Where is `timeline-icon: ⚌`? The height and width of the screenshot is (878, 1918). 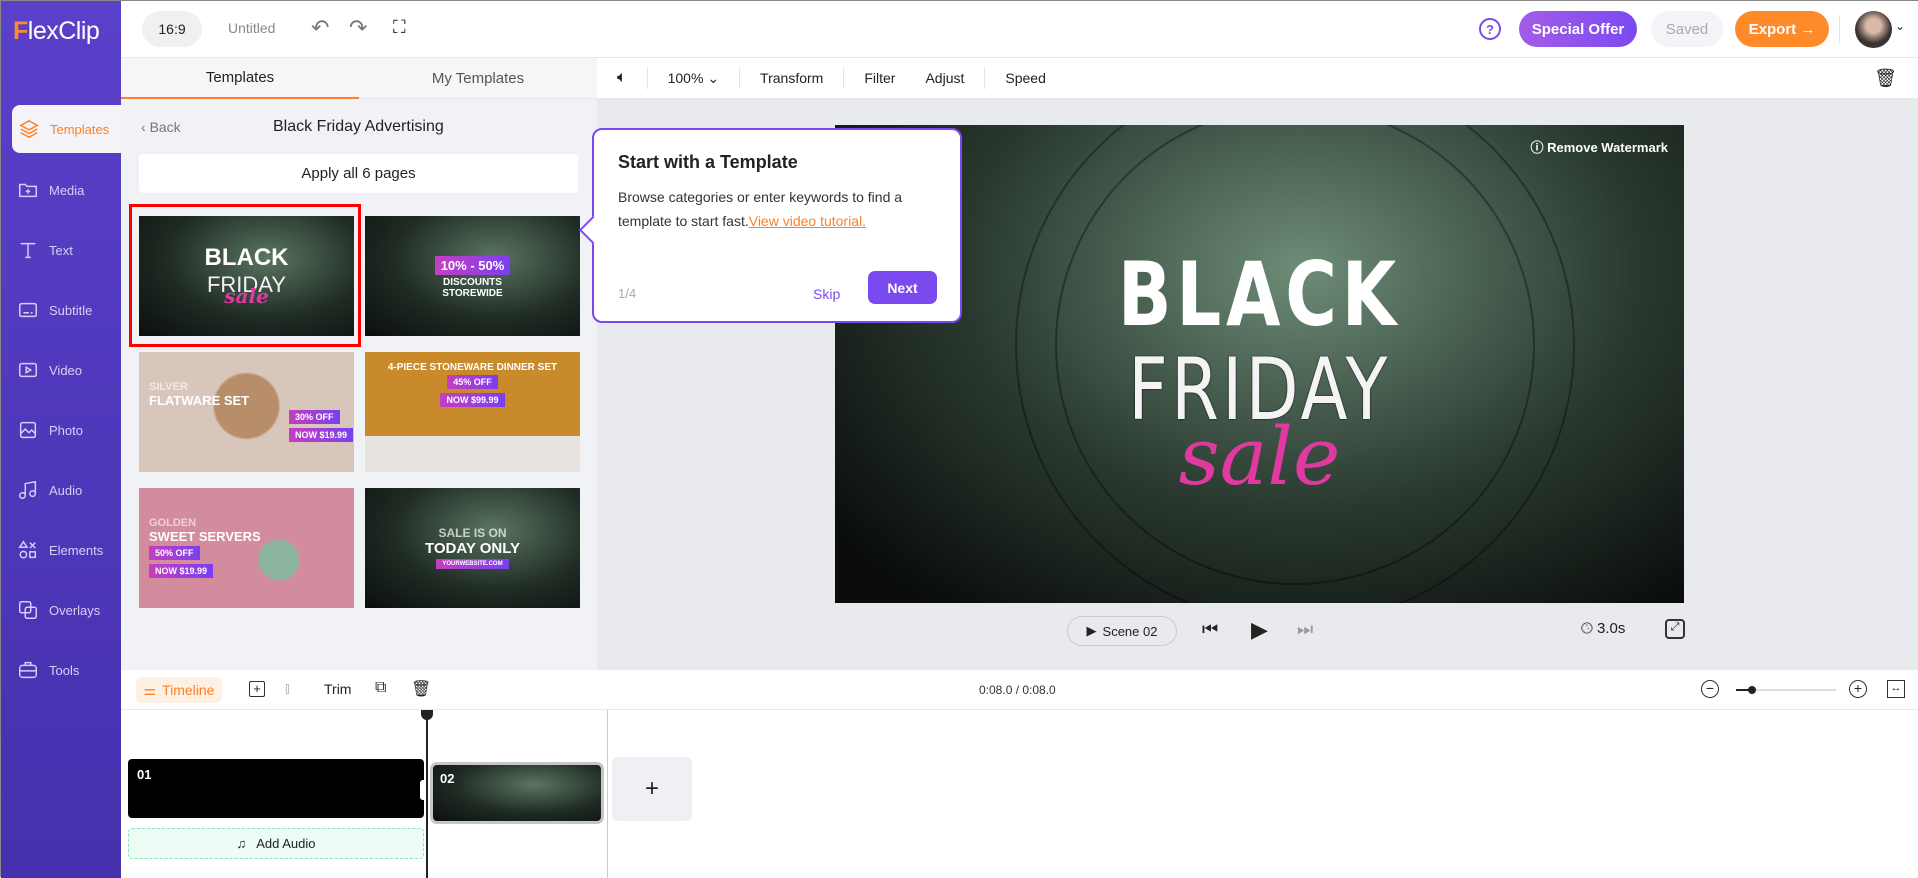
timeline-icon: ⚌ is located at coordinates (150, 689).